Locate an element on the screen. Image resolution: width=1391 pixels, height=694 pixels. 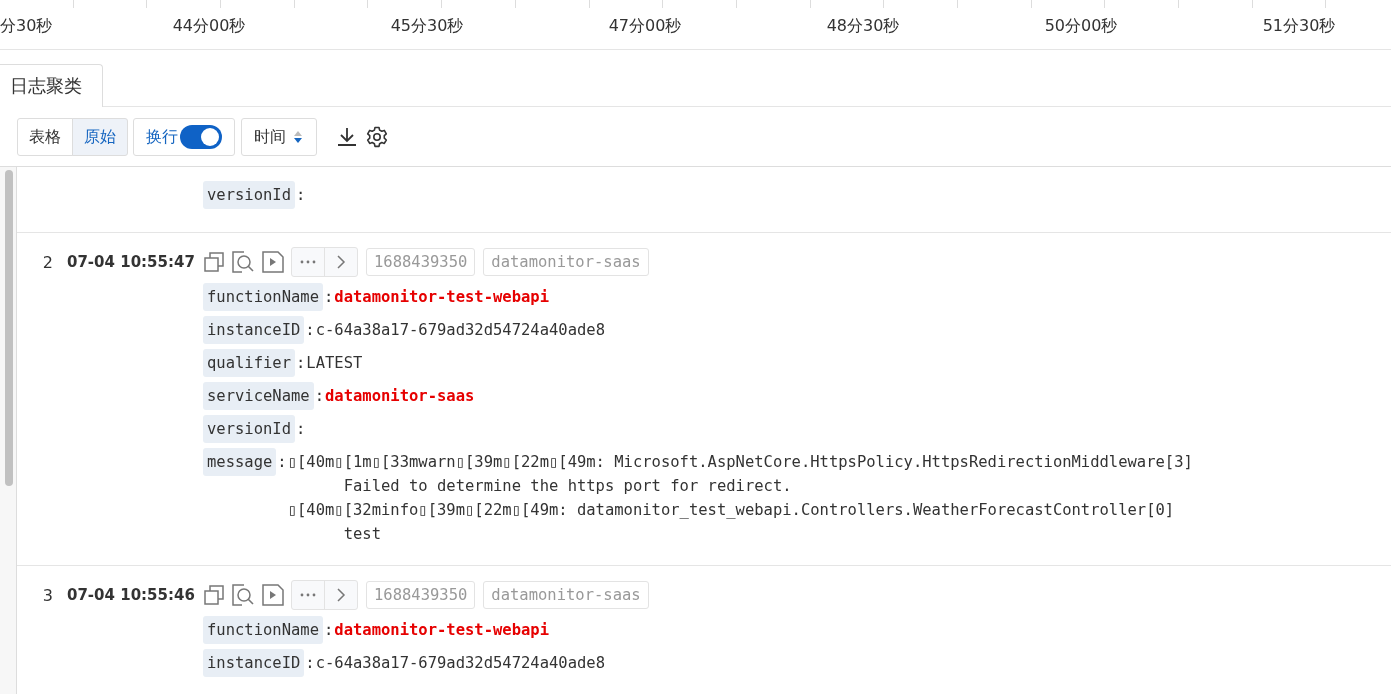
log-time: 07-04 10:55:46 is located at coordinates (131, 595).